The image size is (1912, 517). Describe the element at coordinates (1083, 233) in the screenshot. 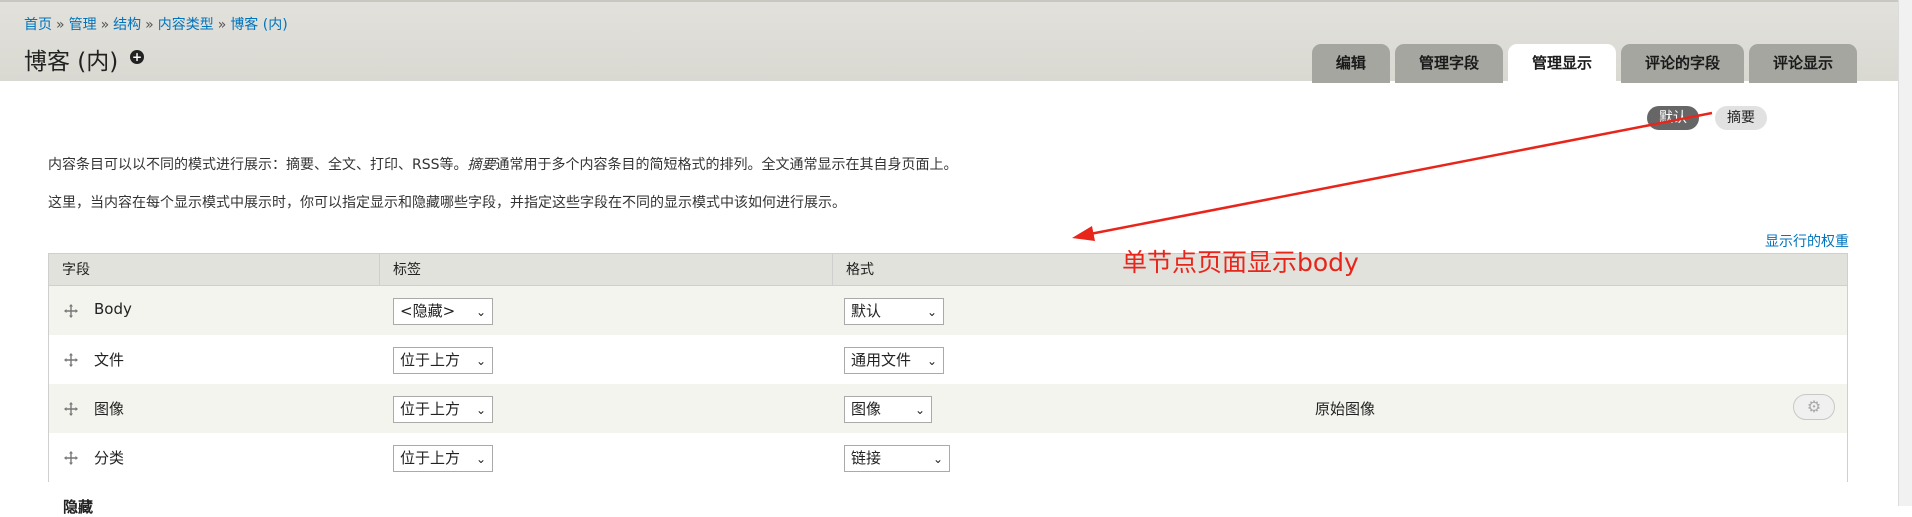

I see `annotation-arrow-head` at that location.